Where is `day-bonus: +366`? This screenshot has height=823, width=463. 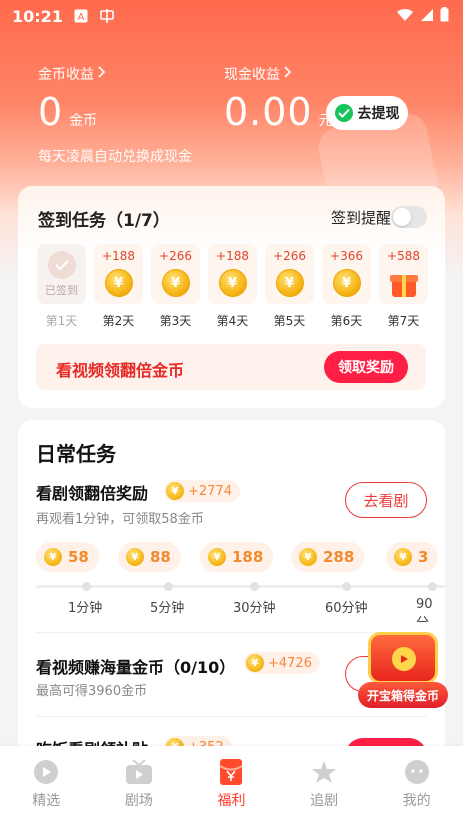 day-bonus: +366 is located at coordinates (346, 256).